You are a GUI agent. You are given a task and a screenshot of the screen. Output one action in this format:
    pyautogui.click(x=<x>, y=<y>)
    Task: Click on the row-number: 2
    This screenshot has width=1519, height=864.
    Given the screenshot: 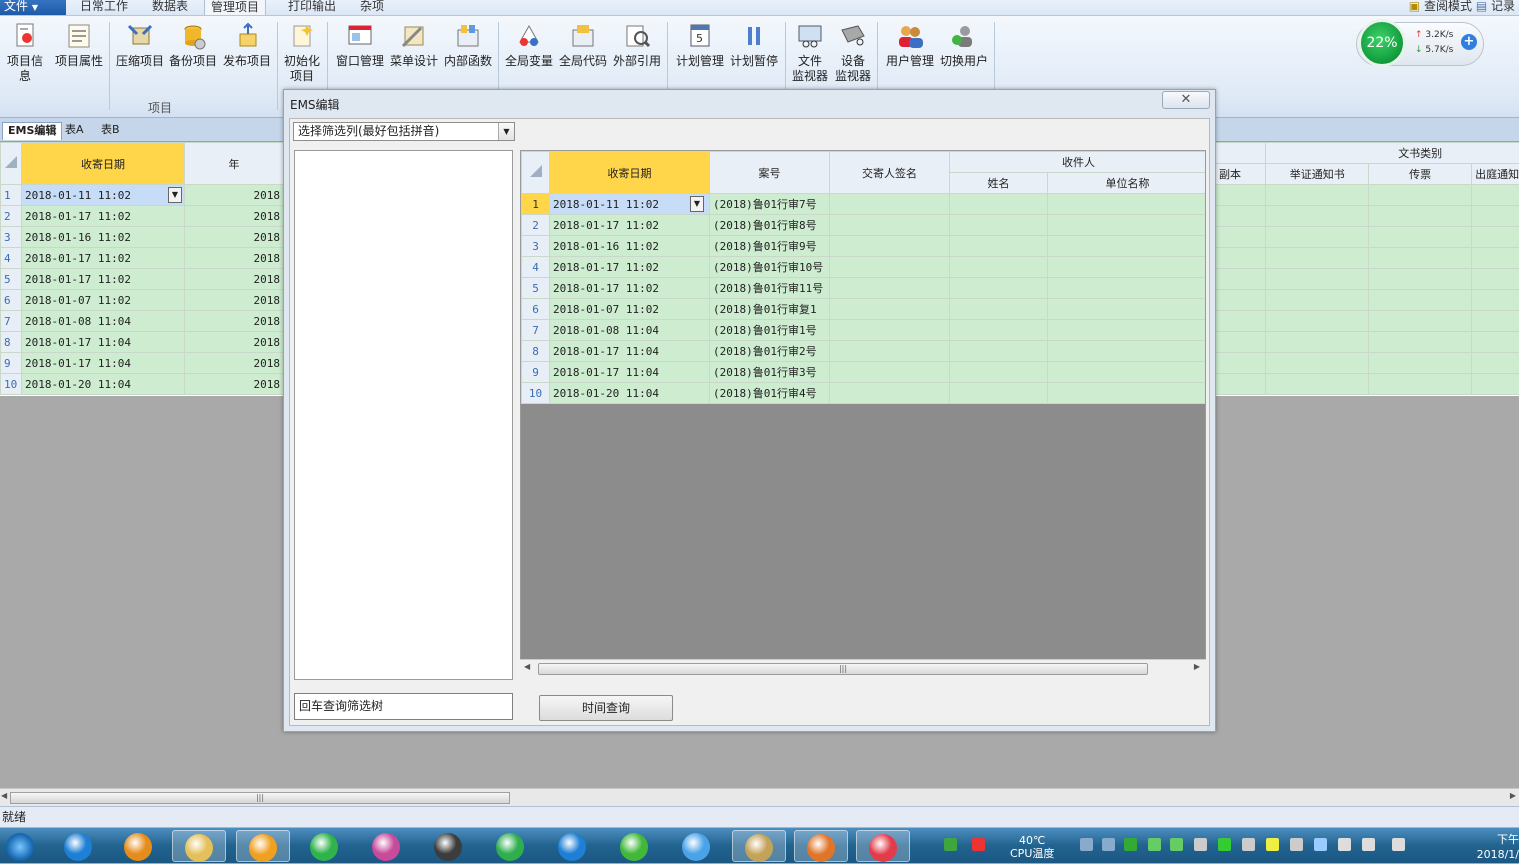 What is the action you would take?
    pyautogui.click(x=11, y=216)
    